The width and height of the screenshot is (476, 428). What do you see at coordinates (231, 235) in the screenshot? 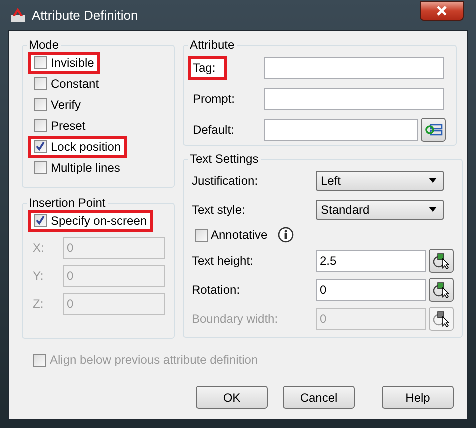
I see `checkbox-option: Annotative` at bounding box center [231, 235].